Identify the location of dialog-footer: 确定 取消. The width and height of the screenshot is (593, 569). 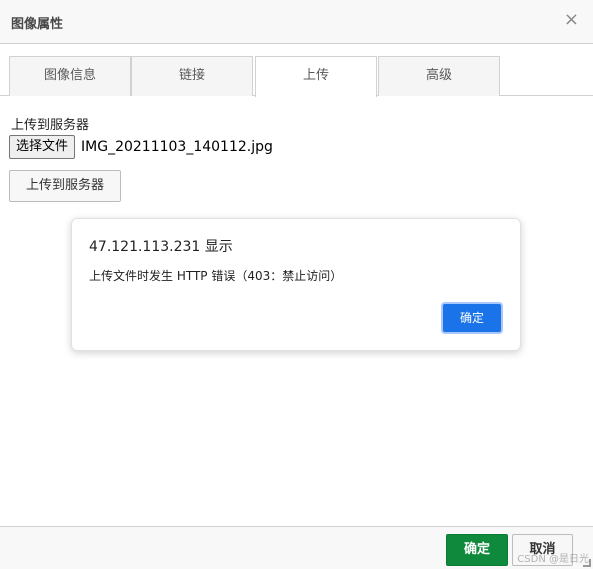
(296, 547).